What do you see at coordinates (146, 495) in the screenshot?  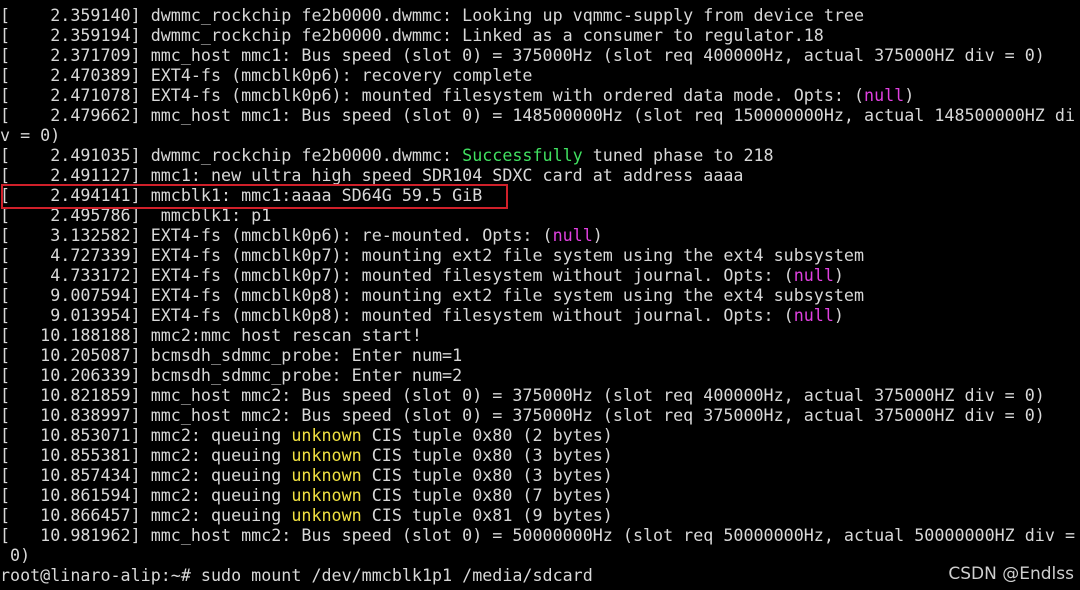 I see `log-text: [ 10.861594] mmc2: queuing` at bounding box center [146, 495].